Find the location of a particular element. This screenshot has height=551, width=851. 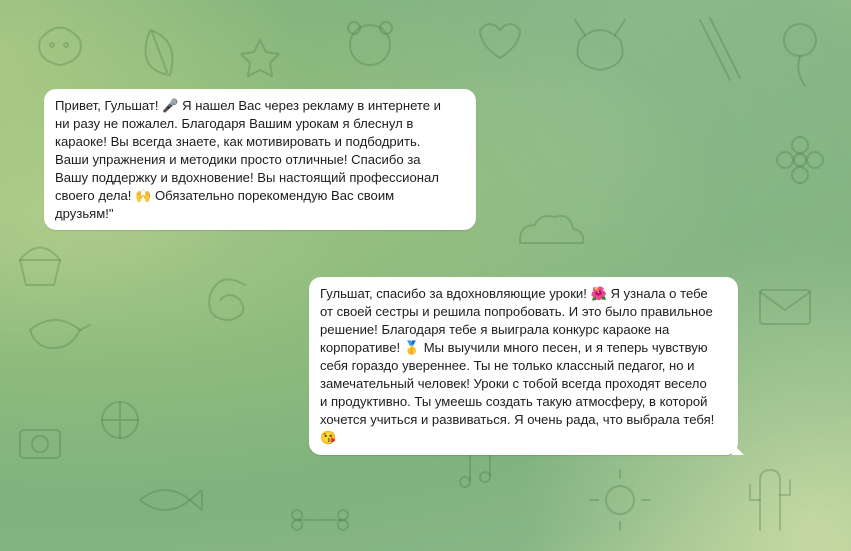

doodle-ball-icon is located at coordinates (120, 420).